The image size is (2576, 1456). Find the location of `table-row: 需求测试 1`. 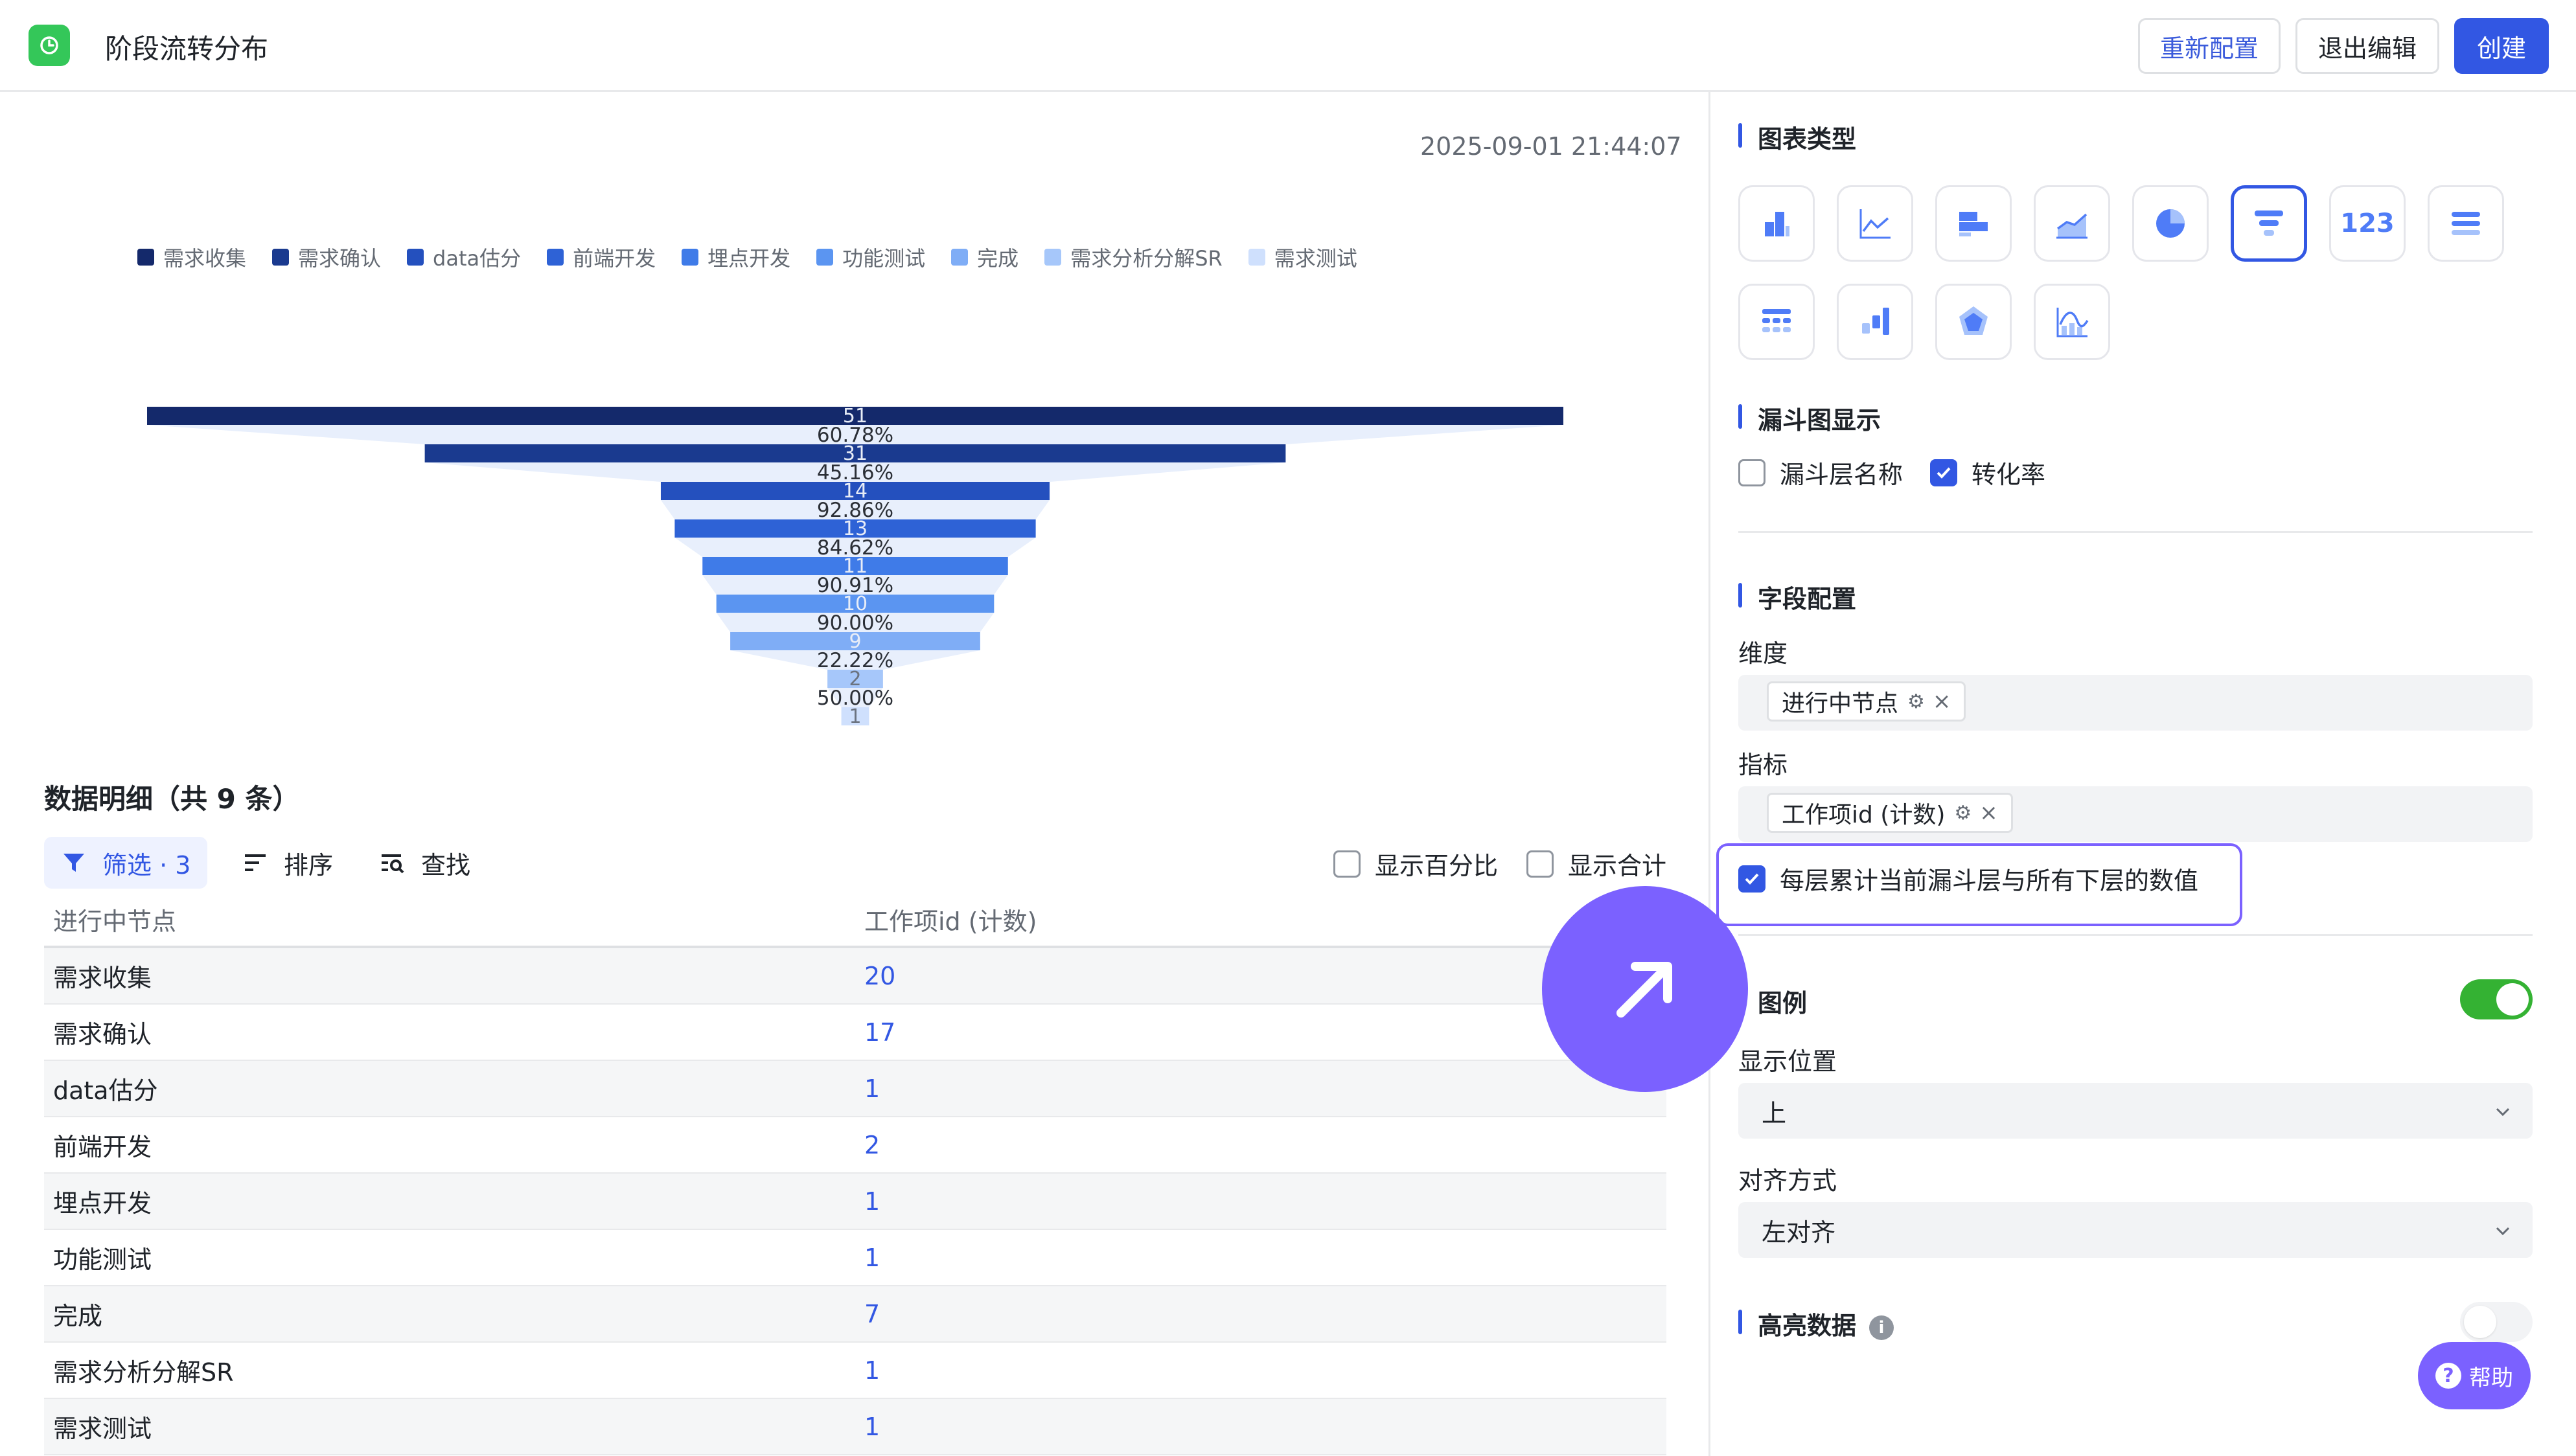

table-row: 需求测试 1 is located at coordinates (855, 1427).